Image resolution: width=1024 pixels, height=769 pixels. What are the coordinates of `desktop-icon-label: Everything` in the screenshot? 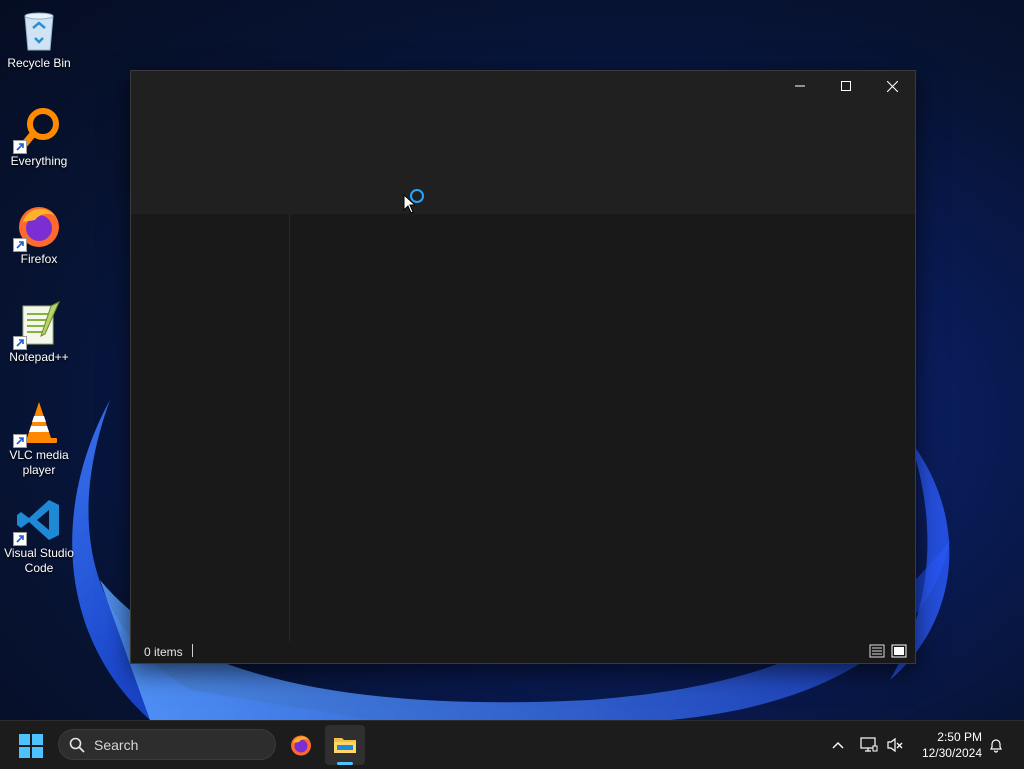 It's located at (39, 161).